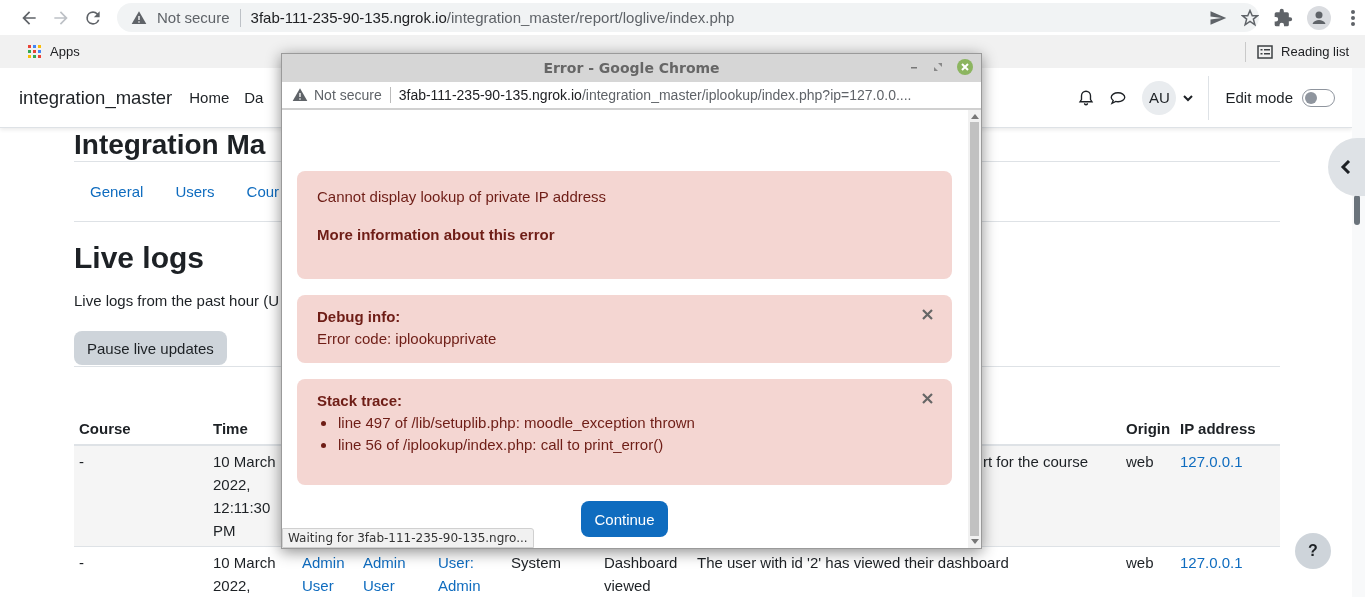 Image resolution: width=1365 pixels, height=597 pixels. Describe the element at coordinates (245, 574) in the screenshot. I see `table-cell-text: 10 March 2022,` at that location.